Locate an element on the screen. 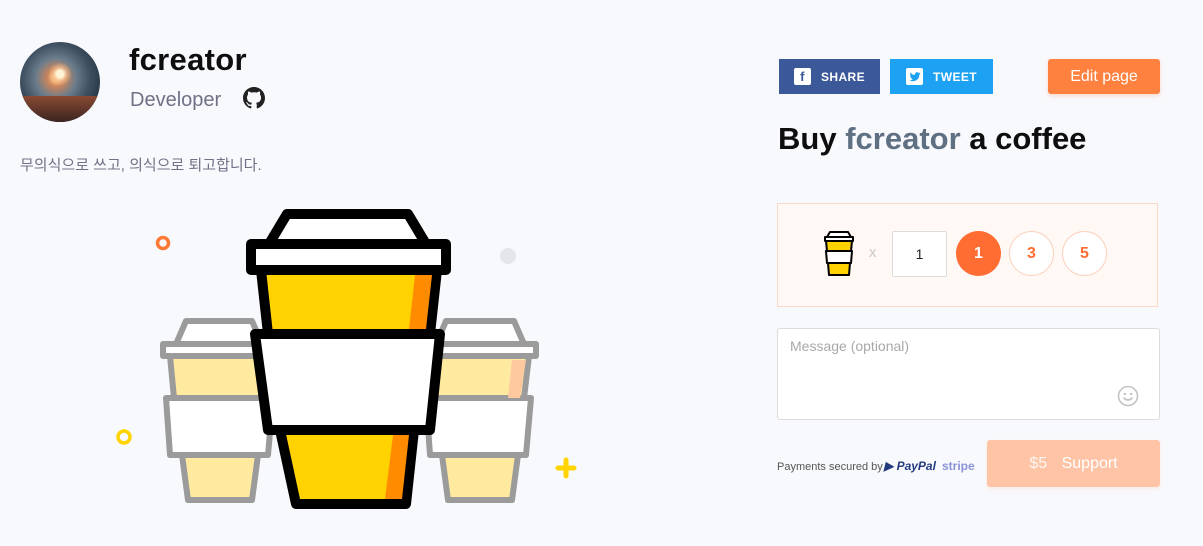 Image resolution: width=1203 pixels, height=546 pixels. support-button: $5 Support is located at coordinates (1073, 463).